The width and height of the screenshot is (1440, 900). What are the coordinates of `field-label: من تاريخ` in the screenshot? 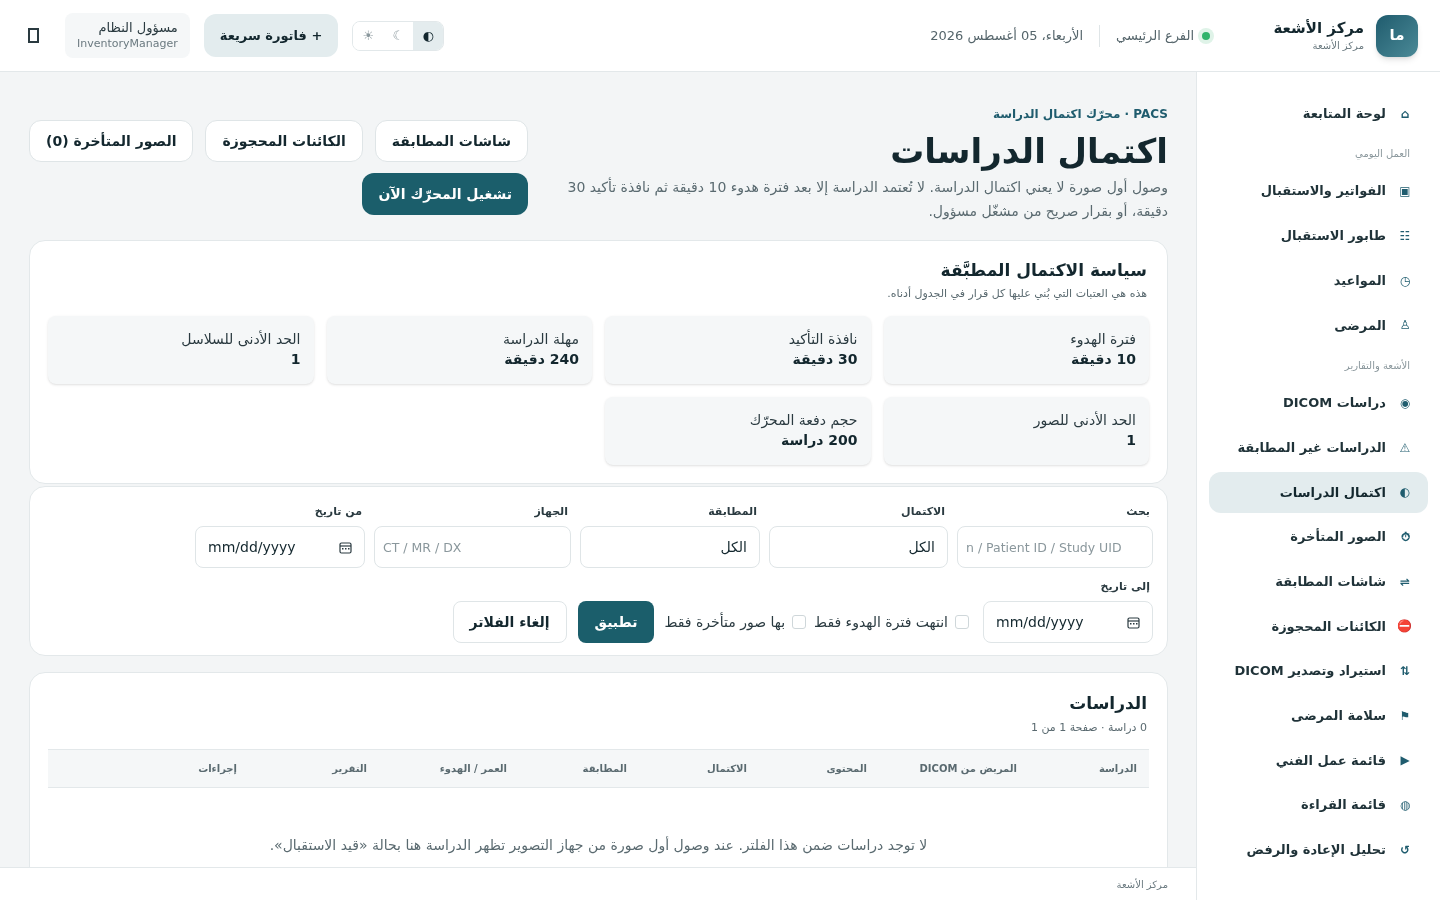 It's located at (338, 512).